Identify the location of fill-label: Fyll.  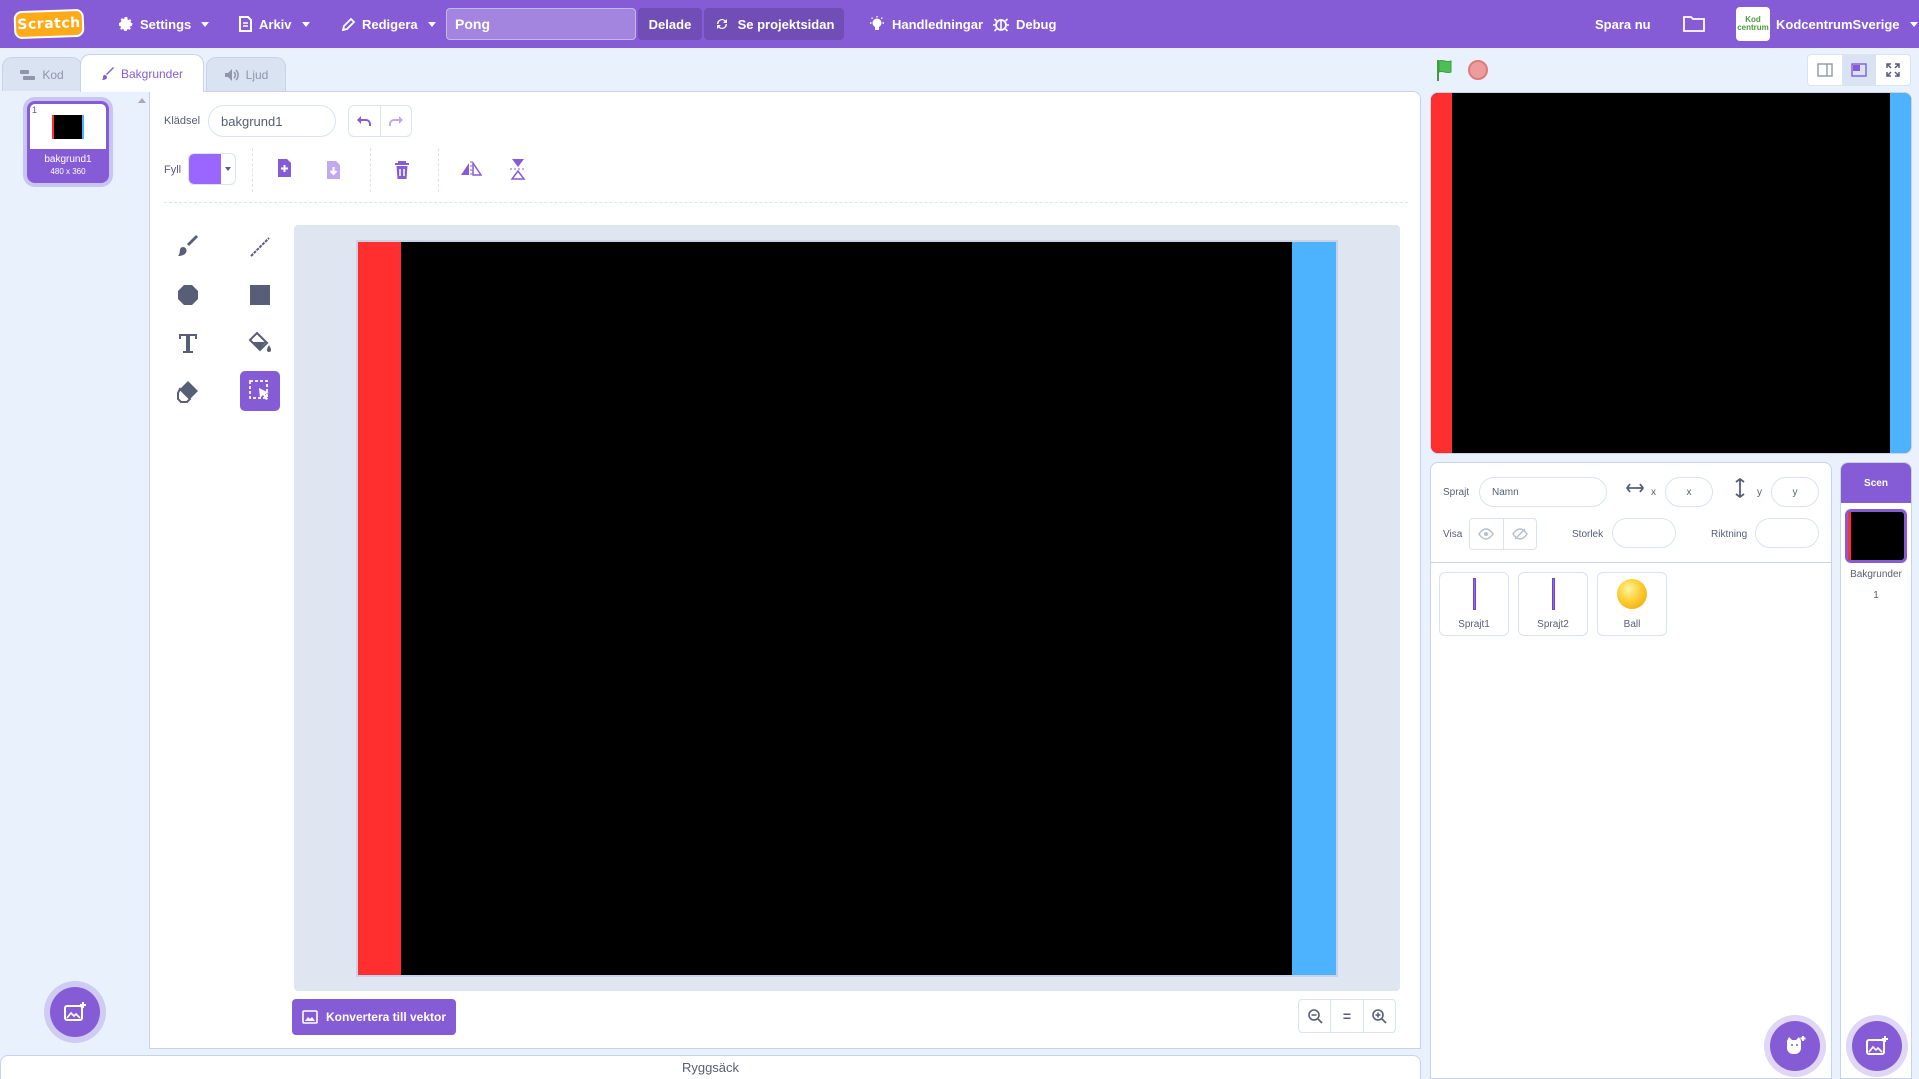
(173, 170).